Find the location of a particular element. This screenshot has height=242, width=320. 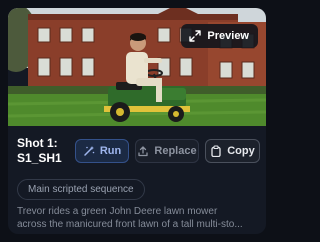

shot-header-row: Shot 1: S1_SH1 Run Replace Copy is located at coordinates (138, 151).